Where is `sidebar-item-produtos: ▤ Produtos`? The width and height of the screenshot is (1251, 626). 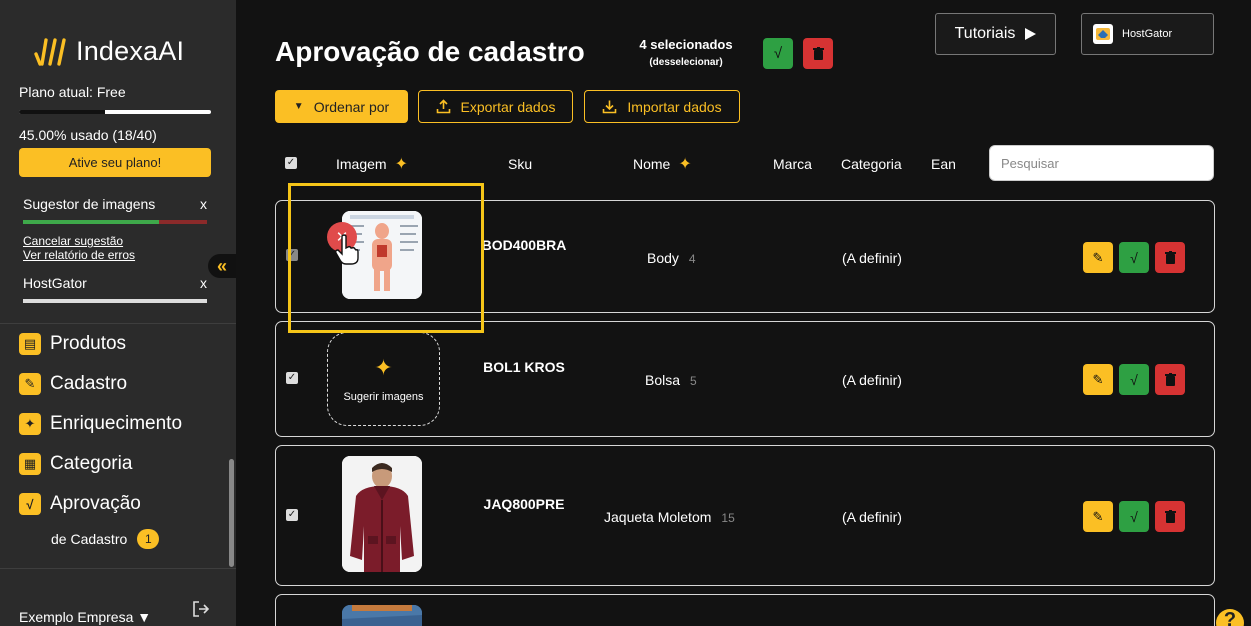 sidebar-item-produtos: ▤ Produtos is located at coordinates (72, 344).